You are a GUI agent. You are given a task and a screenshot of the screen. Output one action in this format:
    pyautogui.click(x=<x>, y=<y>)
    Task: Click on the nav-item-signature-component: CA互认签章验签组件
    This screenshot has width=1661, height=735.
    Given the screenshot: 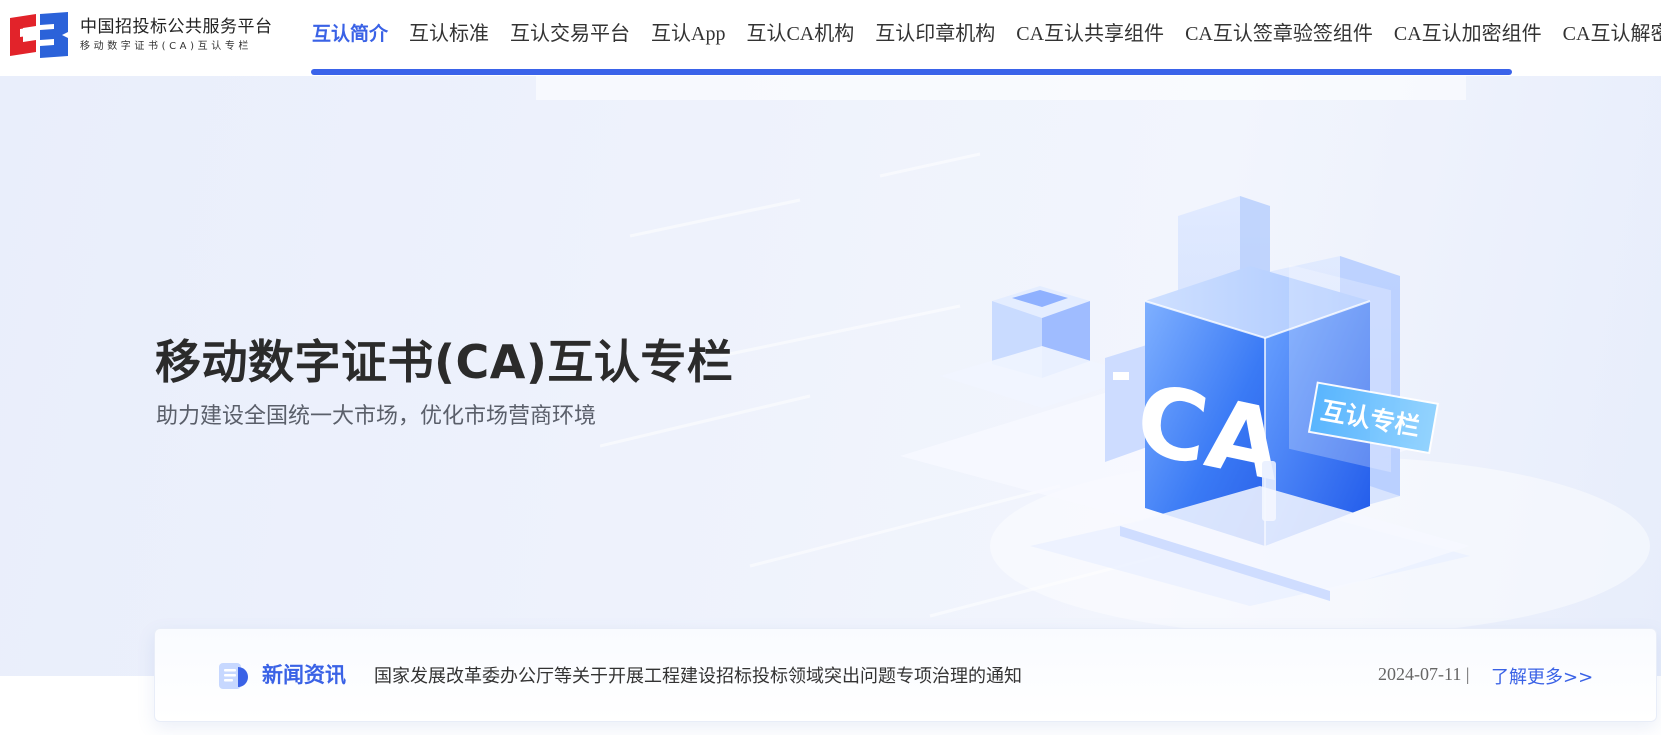 What is the action you would take?
    pyautogui.click(x=1279, y=34)
    